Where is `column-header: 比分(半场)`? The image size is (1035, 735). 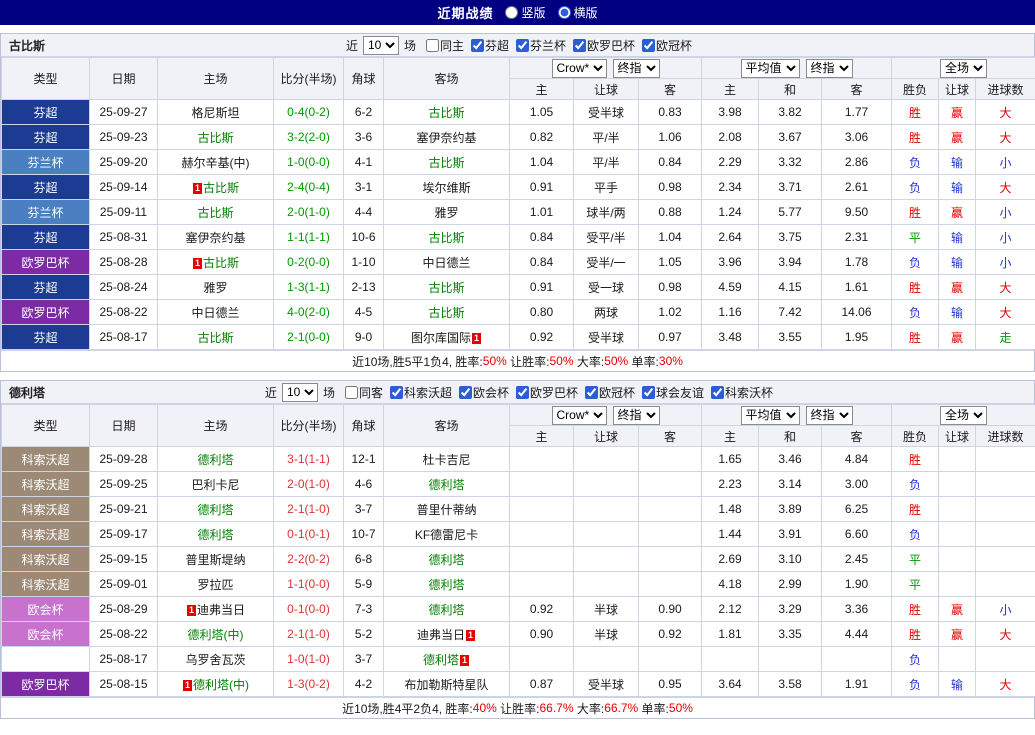 column-header: 比分(半场) is located at coordinates (308, 425).